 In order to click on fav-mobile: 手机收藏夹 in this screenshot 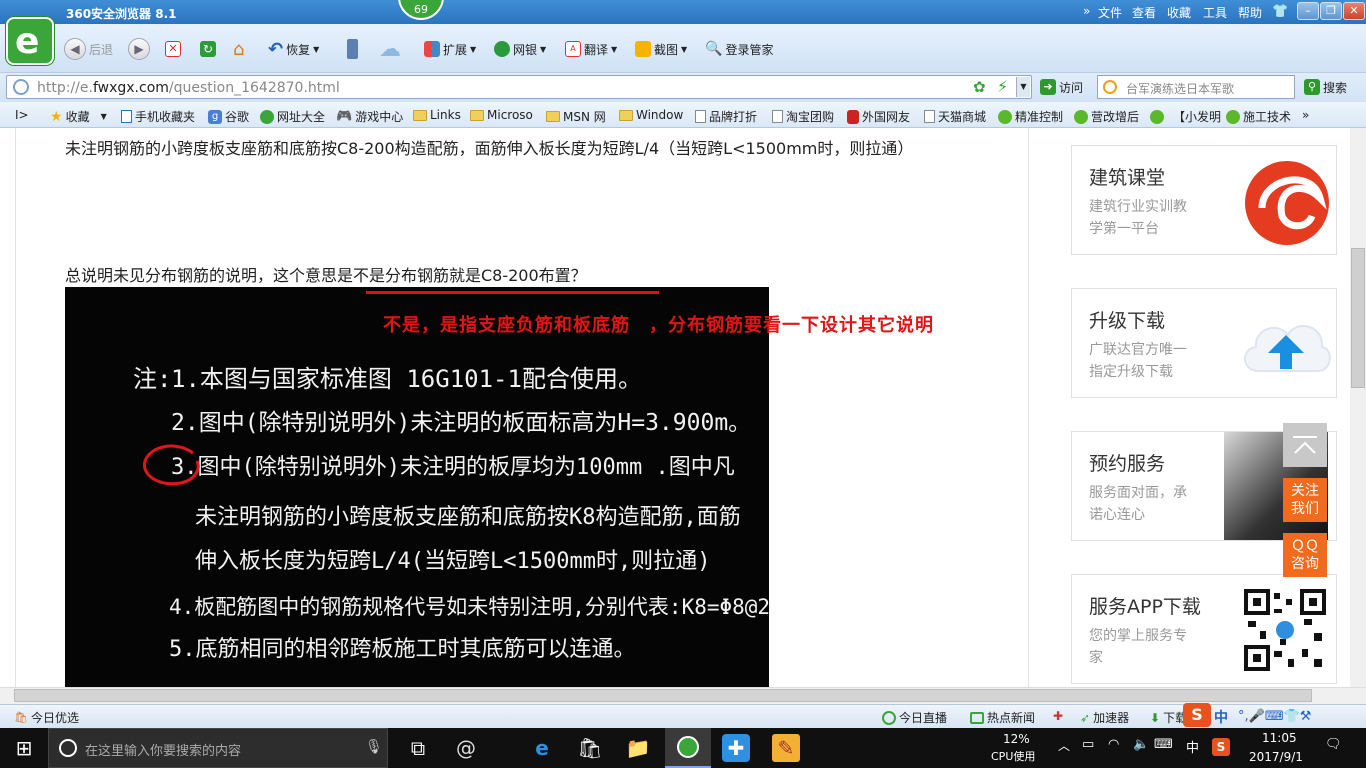, I will do `click(158, 116)`.